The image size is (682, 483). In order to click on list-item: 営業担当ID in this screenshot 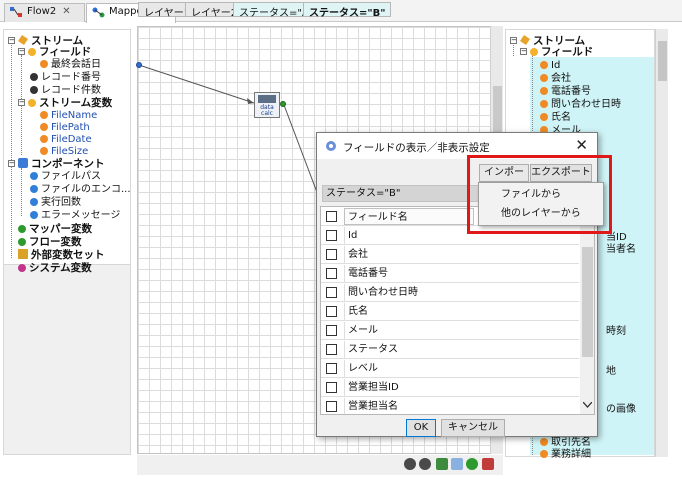, I will do `click(450, 387)`.